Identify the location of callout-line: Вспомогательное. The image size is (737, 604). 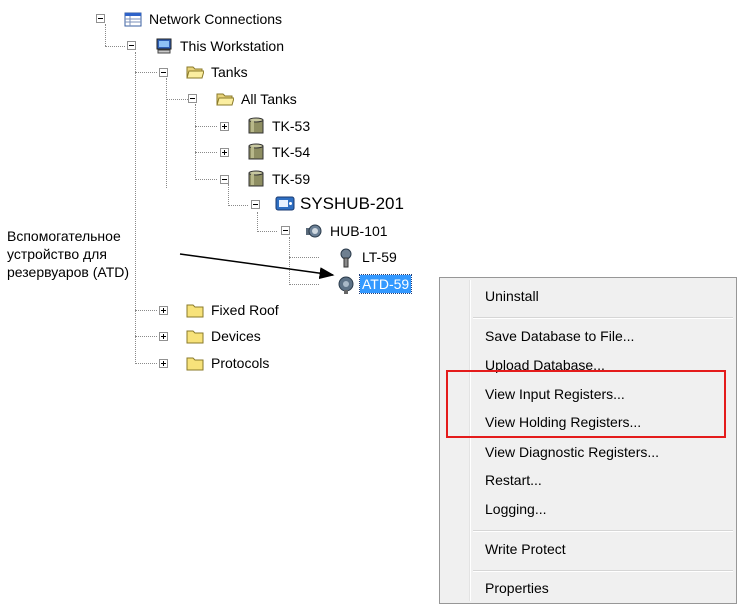
(64, 236).